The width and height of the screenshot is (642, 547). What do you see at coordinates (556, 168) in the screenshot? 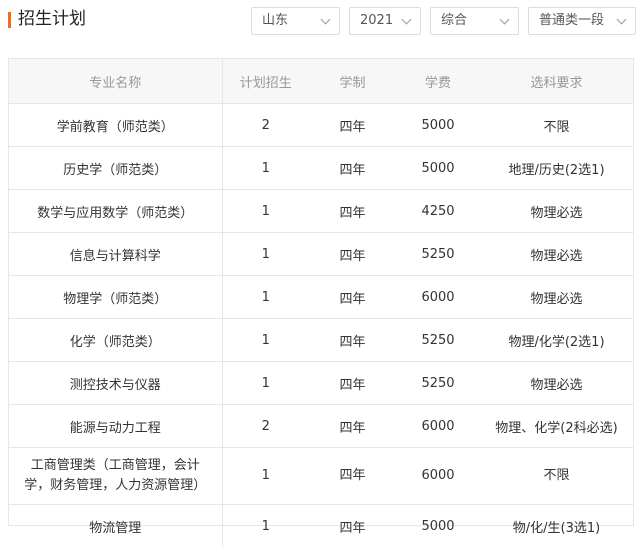
I see `cell-requirement: 地理/历史(2选1)` at bounding box center [556, 168].